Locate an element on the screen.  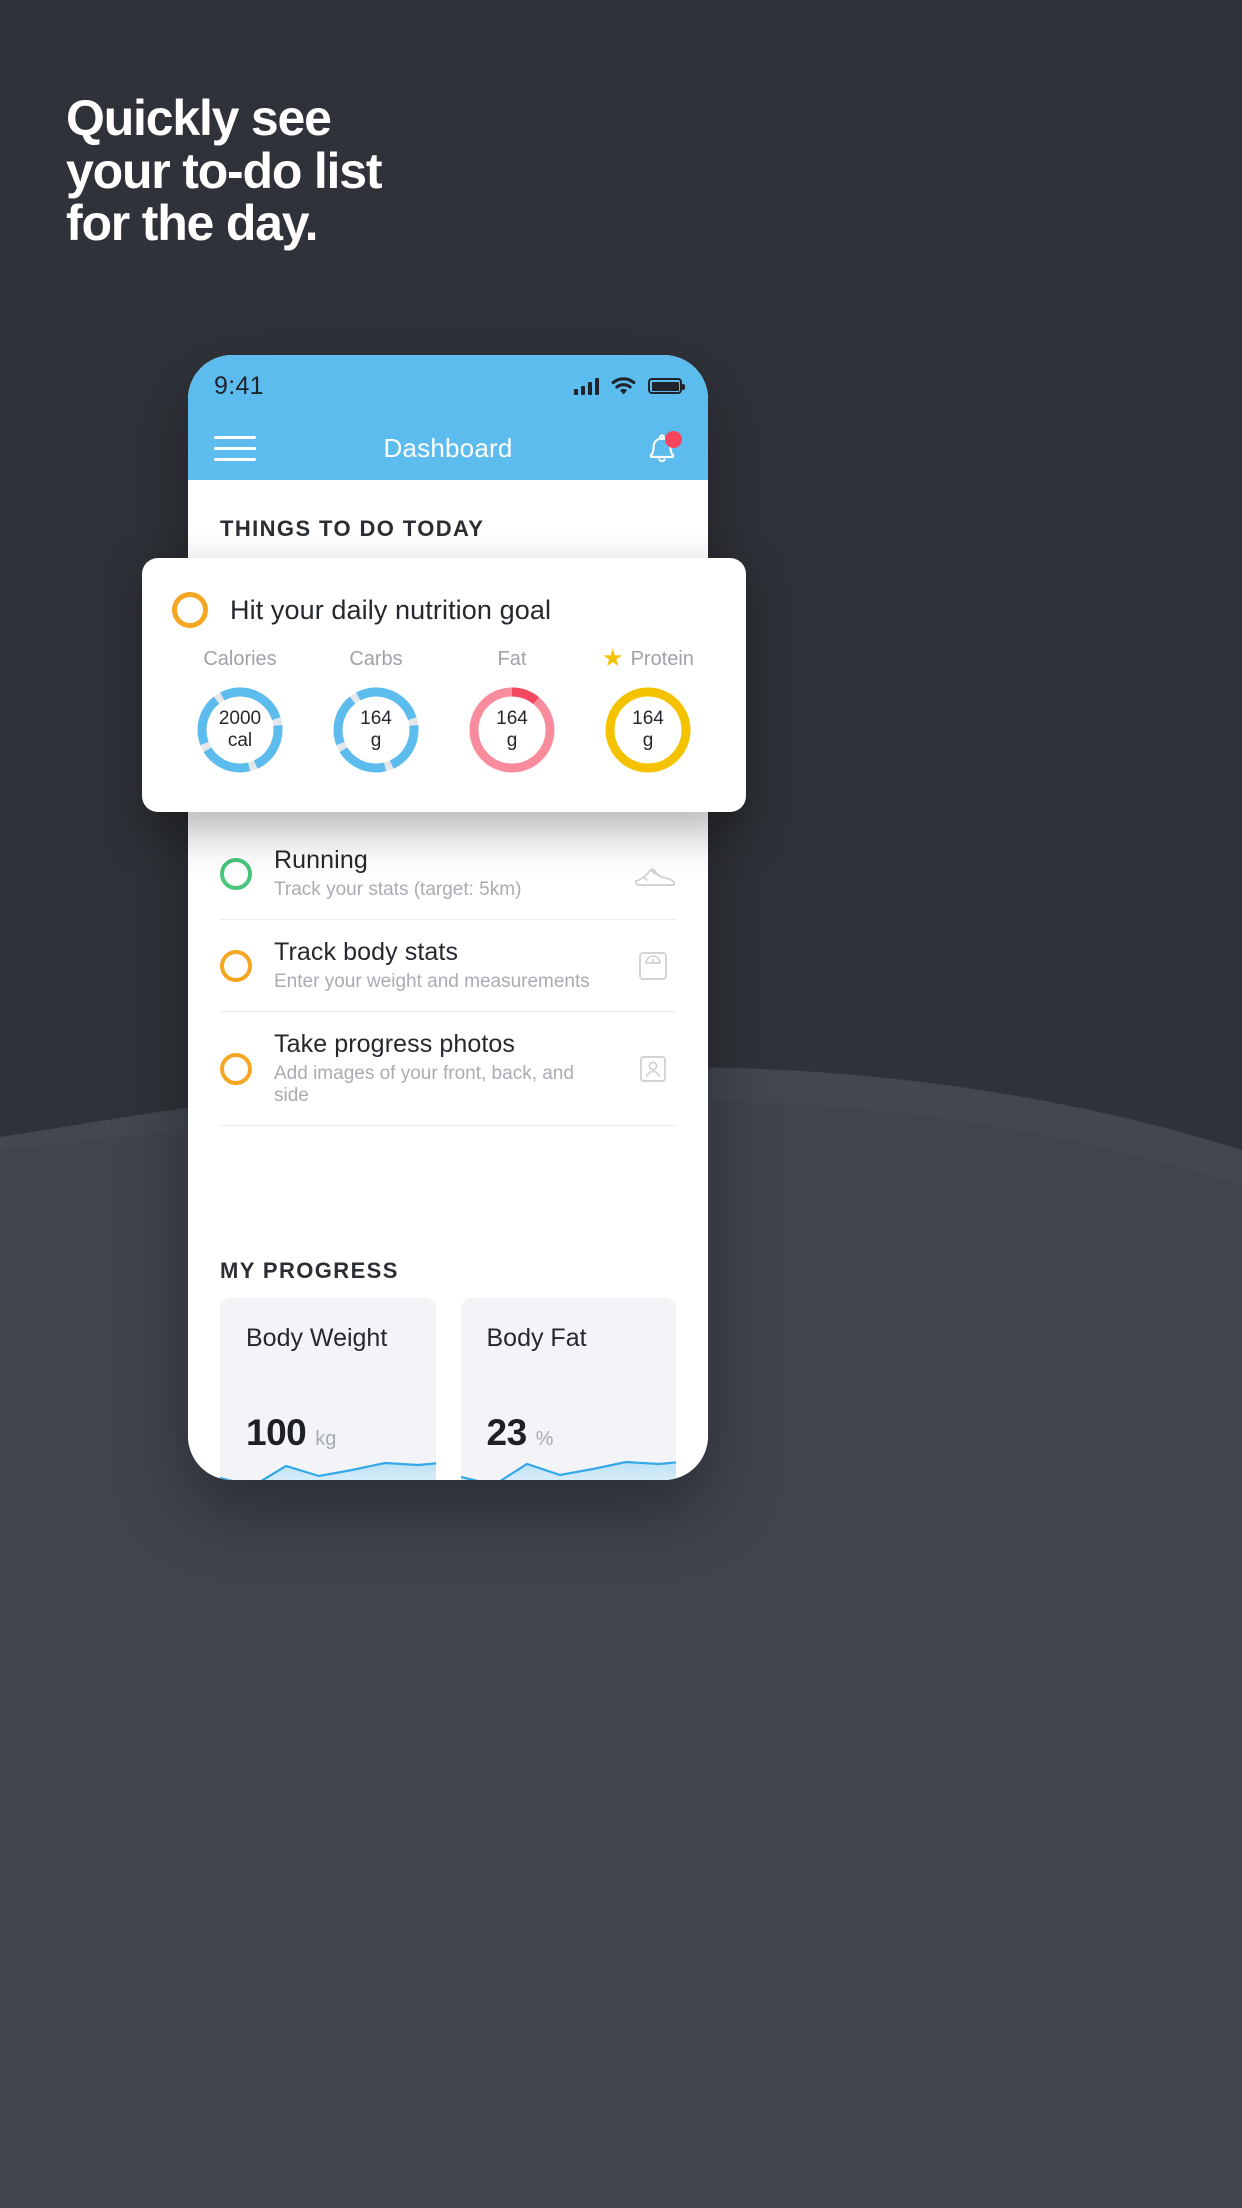
body-weight-sparkline is located at coordinates (328, 1470).